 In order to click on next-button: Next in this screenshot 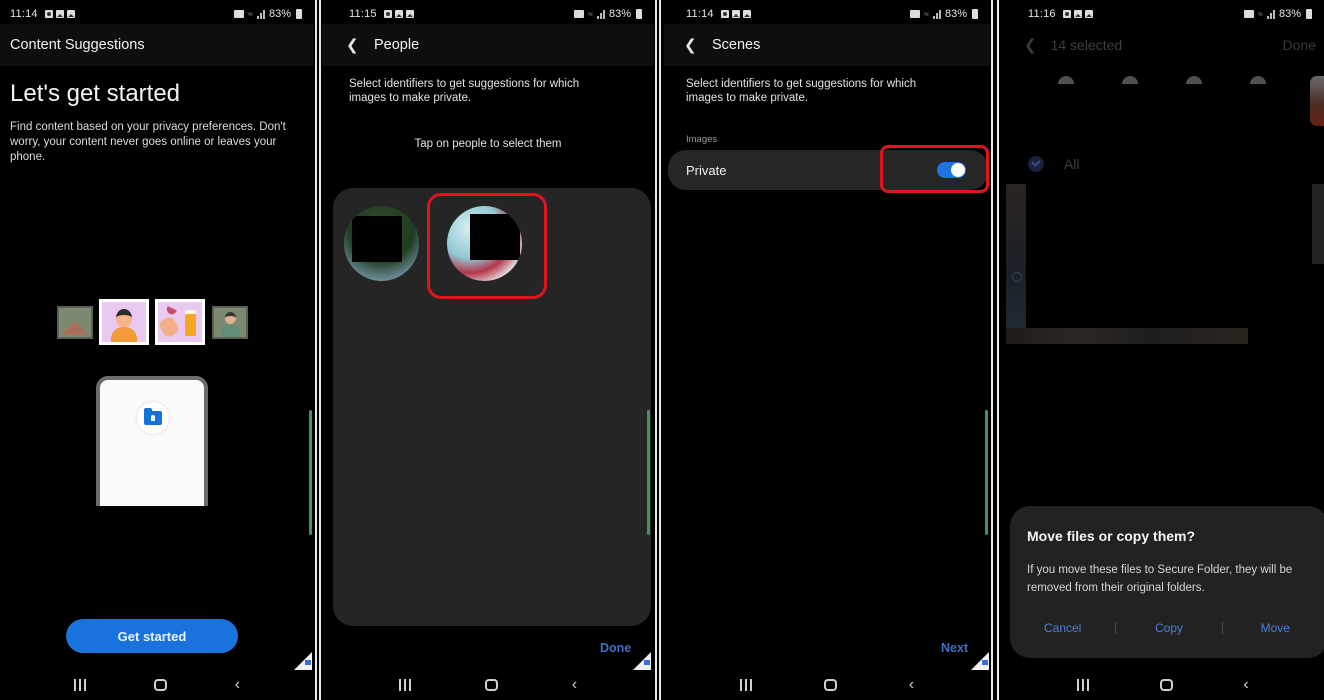, I will do `click(954, 648)`.